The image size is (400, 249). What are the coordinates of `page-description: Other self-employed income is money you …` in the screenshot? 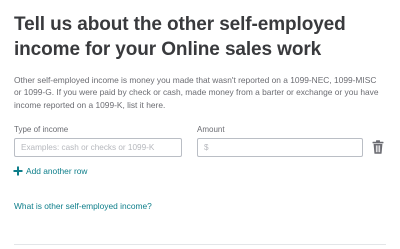 It's located at (196, 92).